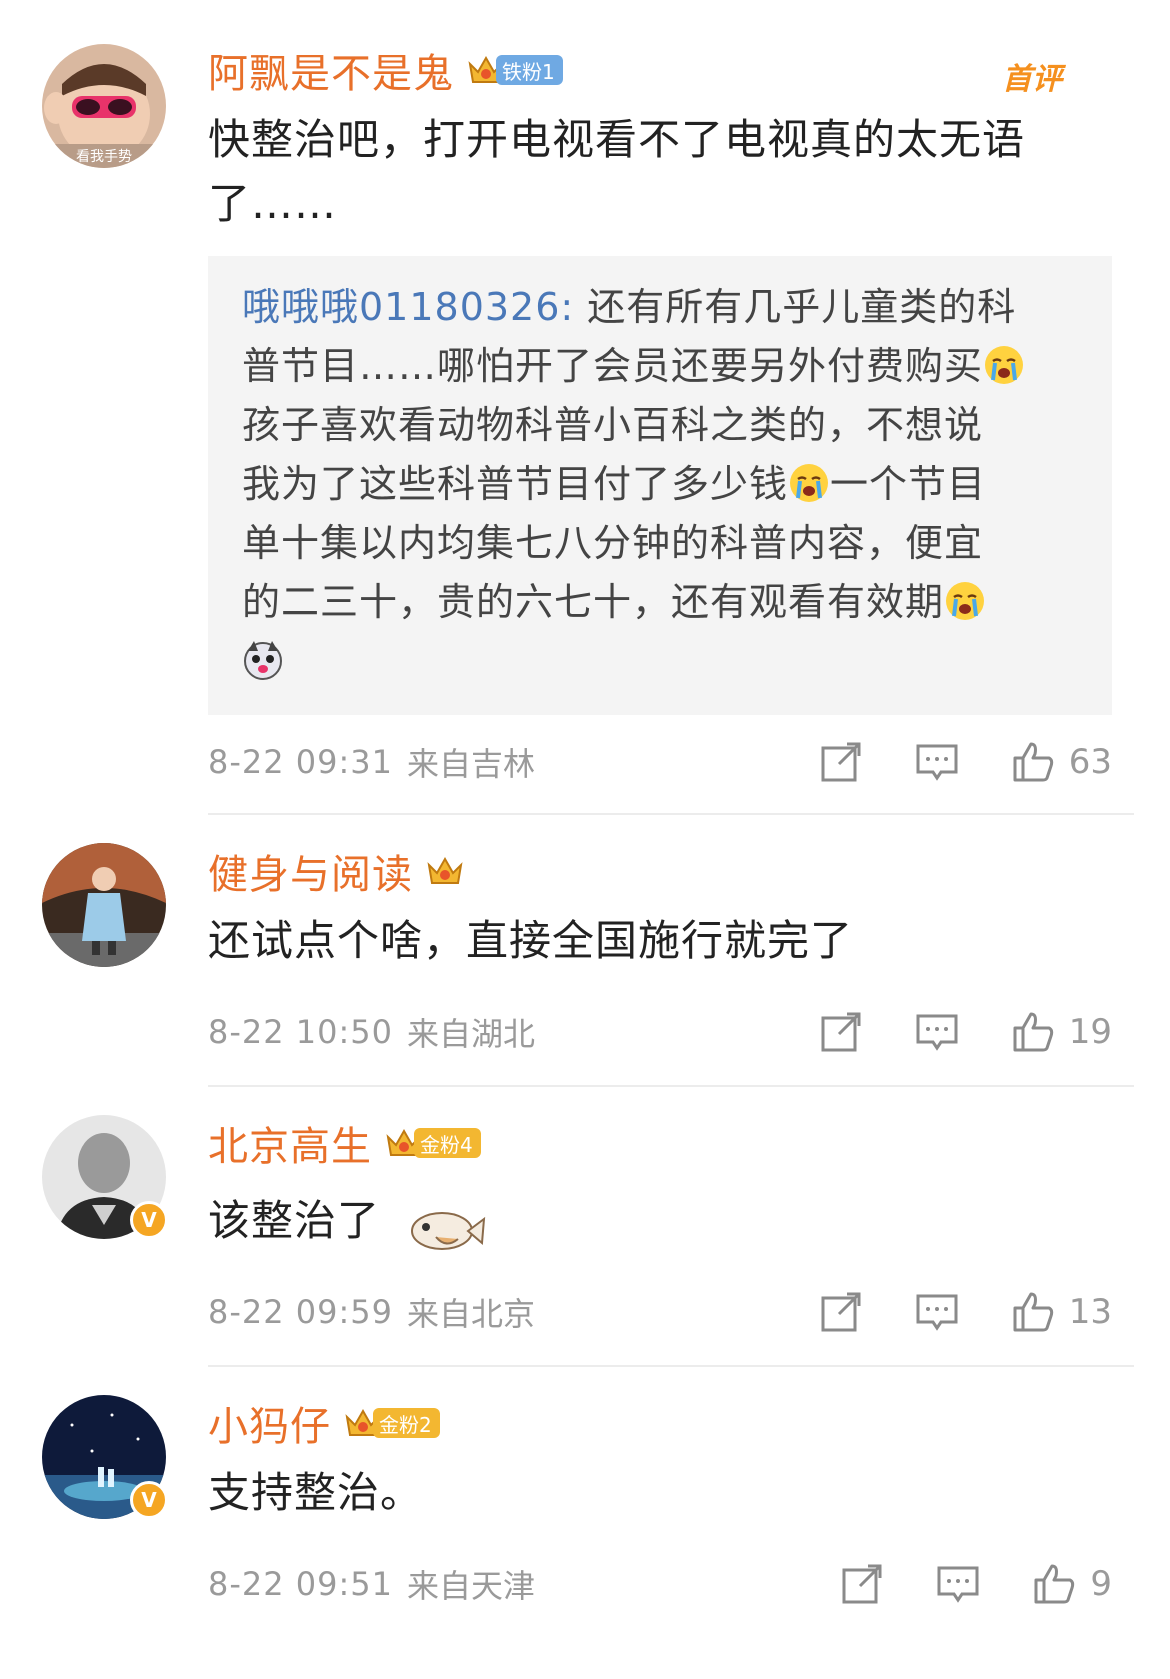 The image size is (1170, 1679). I want to click on like-count: 63, so click(1090, 762).